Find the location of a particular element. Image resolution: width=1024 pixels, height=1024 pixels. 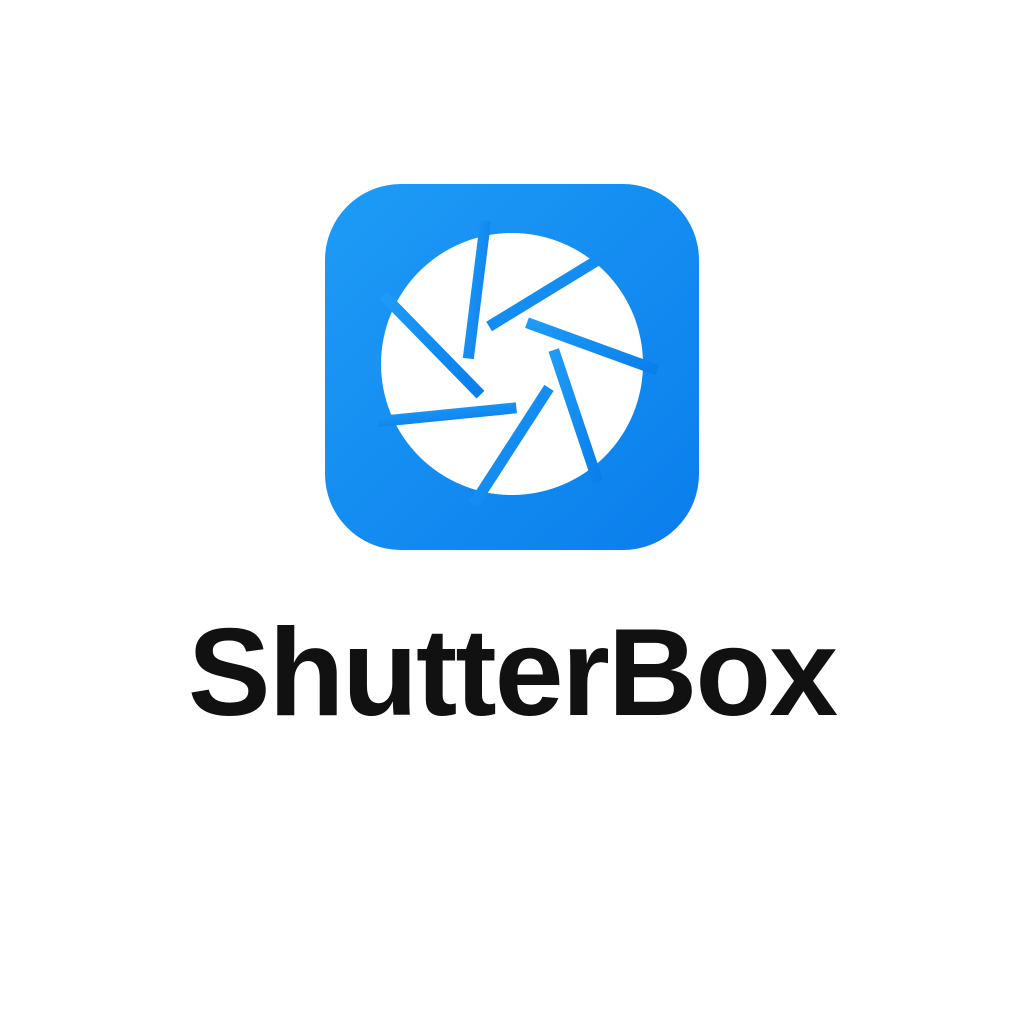

camera-aperture-icon is located at coordinates (512, 367).